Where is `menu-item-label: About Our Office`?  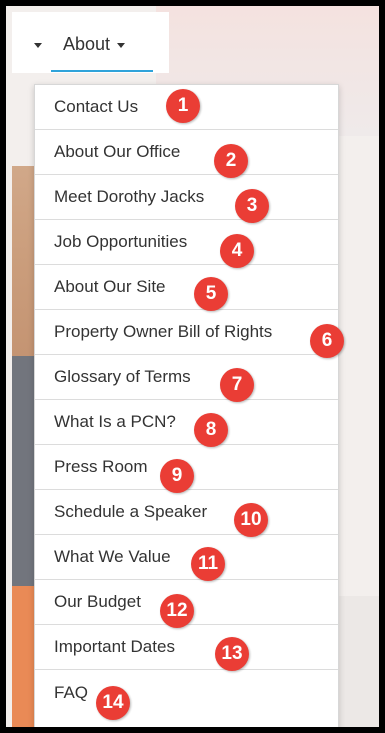 menu-item-label: About Our Office is located at coordinates (117, 151).